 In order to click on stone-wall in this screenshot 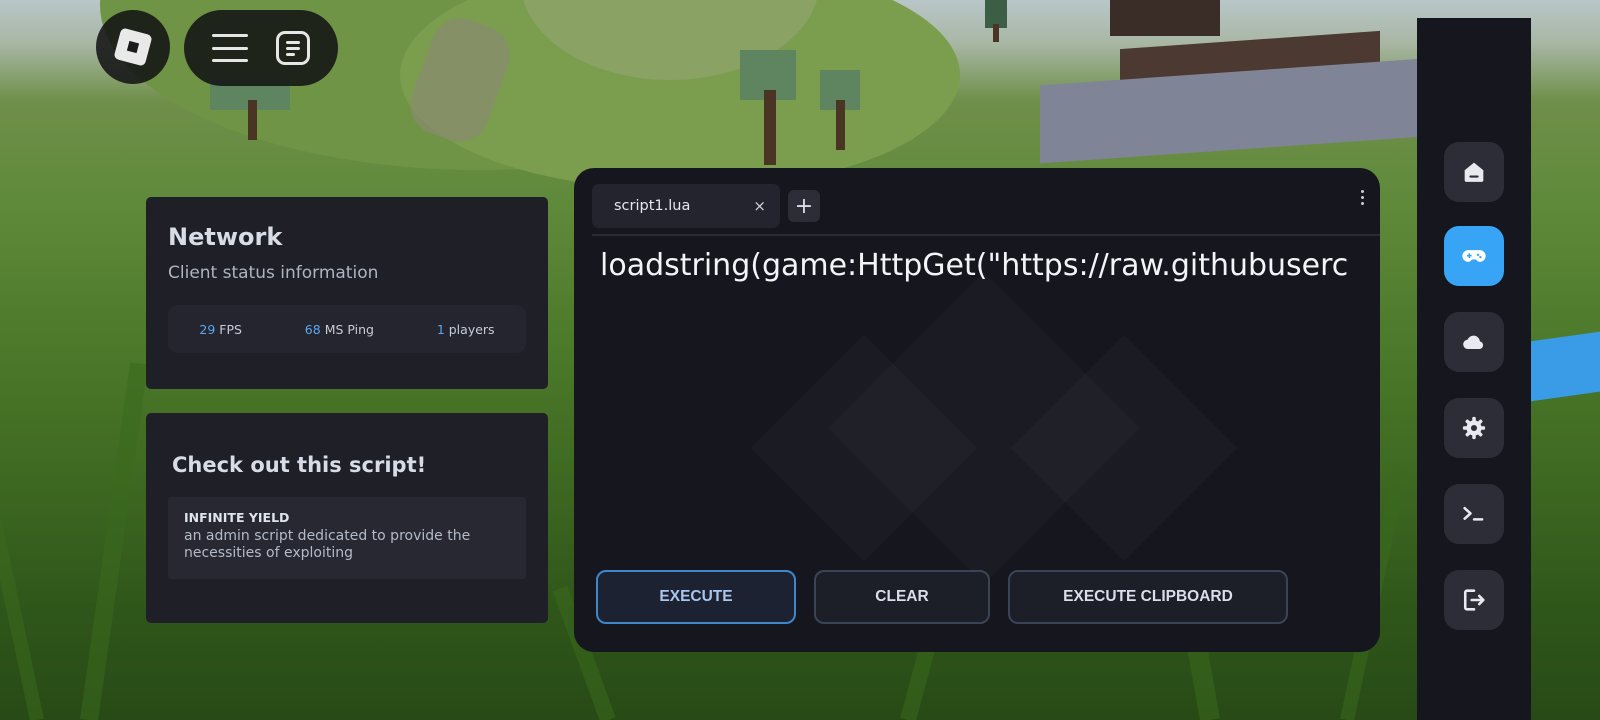, I will do `click(1260, 109)`.